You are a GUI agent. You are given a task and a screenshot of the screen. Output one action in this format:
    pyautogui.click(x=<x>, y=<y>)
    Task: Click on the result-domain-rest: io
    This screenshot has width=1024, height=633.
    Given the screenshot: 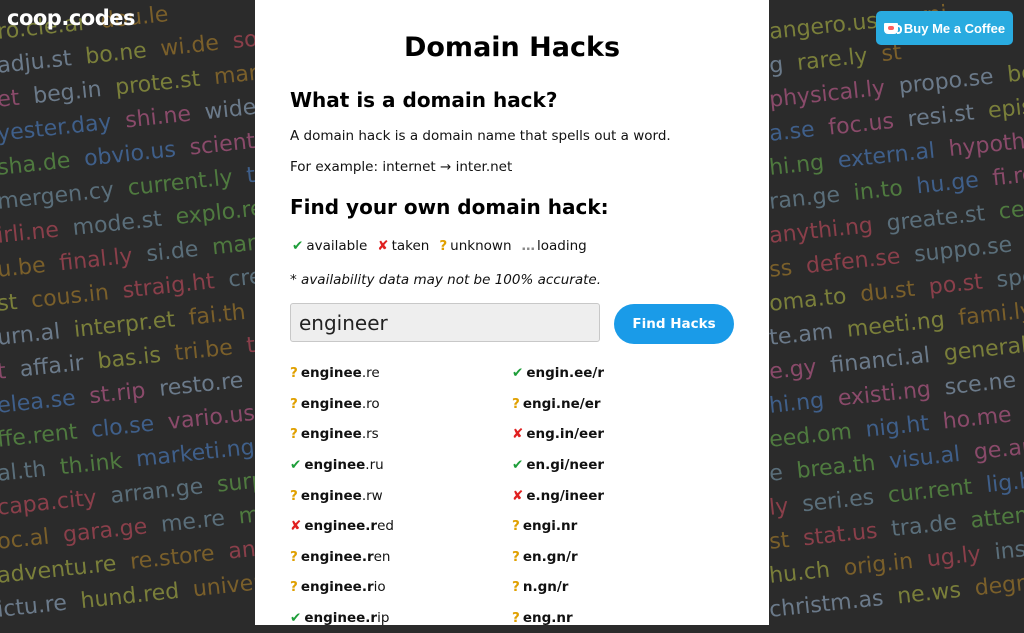 What is the action you would take?
    pyautogui.click(x=379, y=587)
    